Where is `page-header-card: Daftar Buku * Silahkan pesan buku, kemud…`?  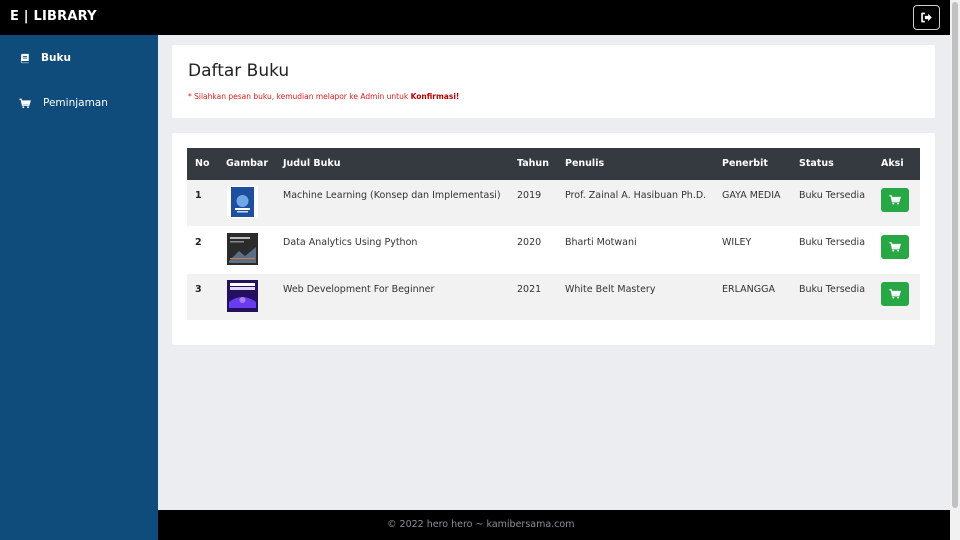
page-header-card: Daftar Buku * Silahkan pesan buku, kemud… is located at coordinates (553, 81).